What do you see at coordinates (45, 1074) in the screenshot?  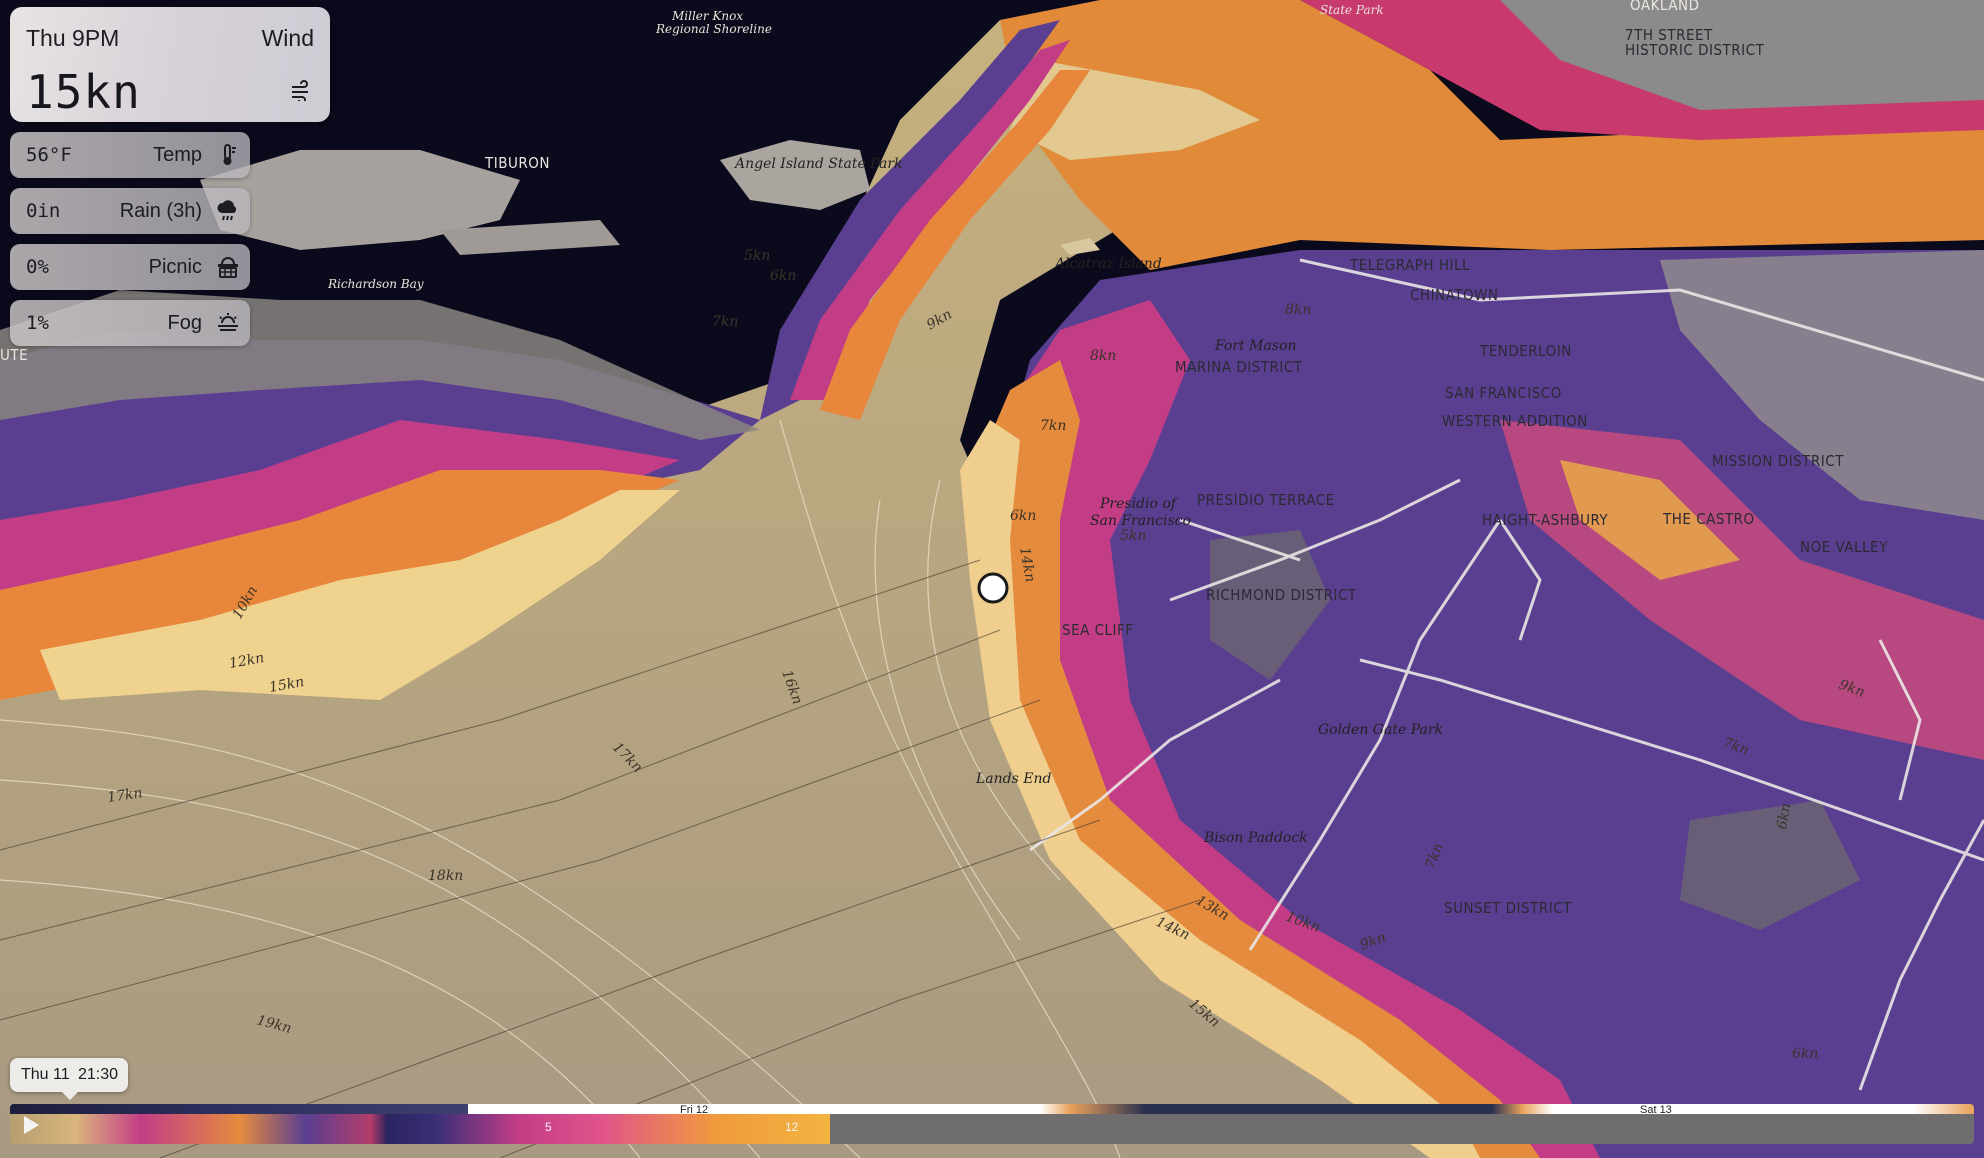 I see `timeline-day: Thu 11` at bounding box center [45, 1074].